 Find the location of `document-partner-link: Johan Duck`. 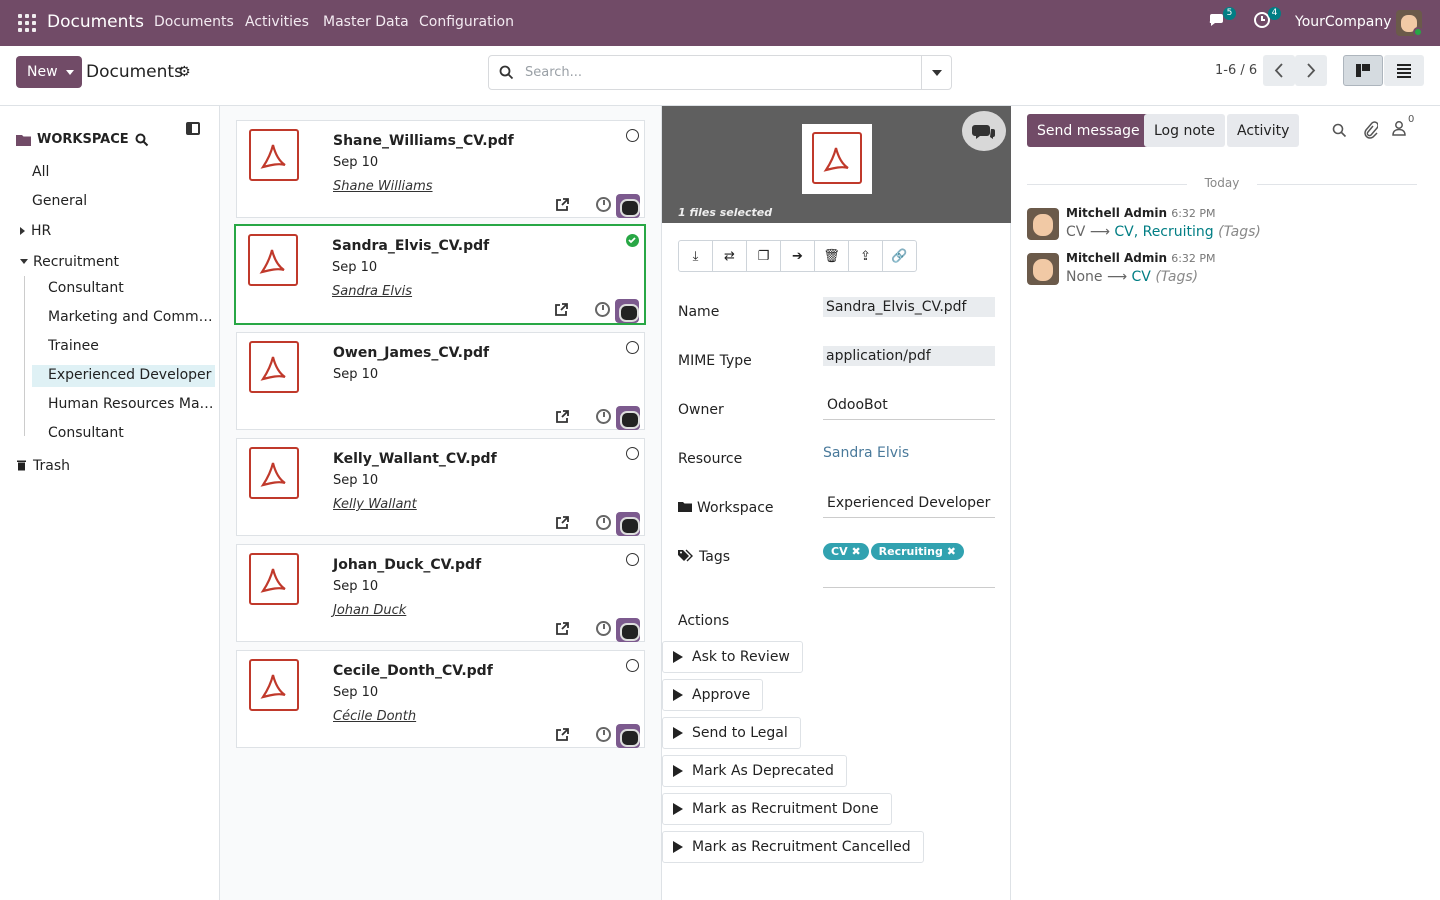

document-partner-link: Johan Duck is located at coordinates (369, 610).